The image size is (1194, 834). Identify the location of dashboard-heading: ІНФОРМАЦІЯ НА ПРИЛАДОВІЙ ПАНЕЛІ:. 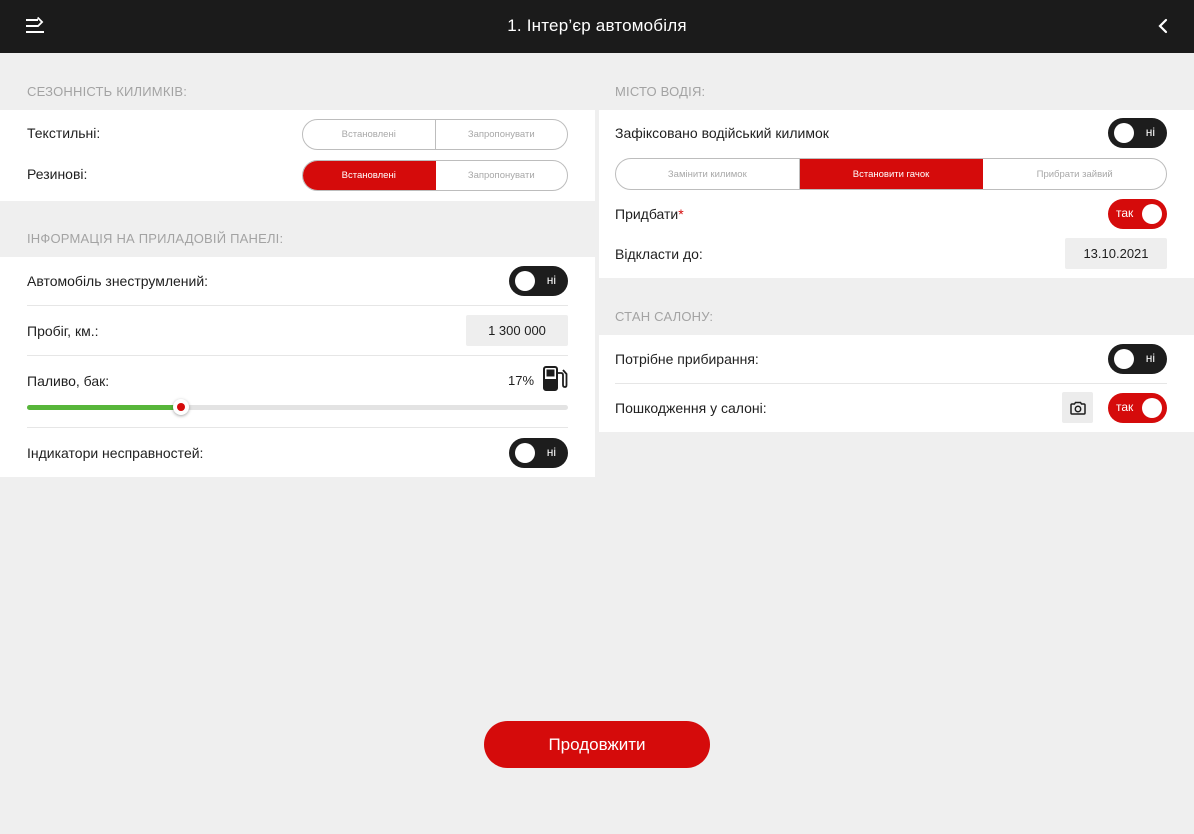
(155, 238).